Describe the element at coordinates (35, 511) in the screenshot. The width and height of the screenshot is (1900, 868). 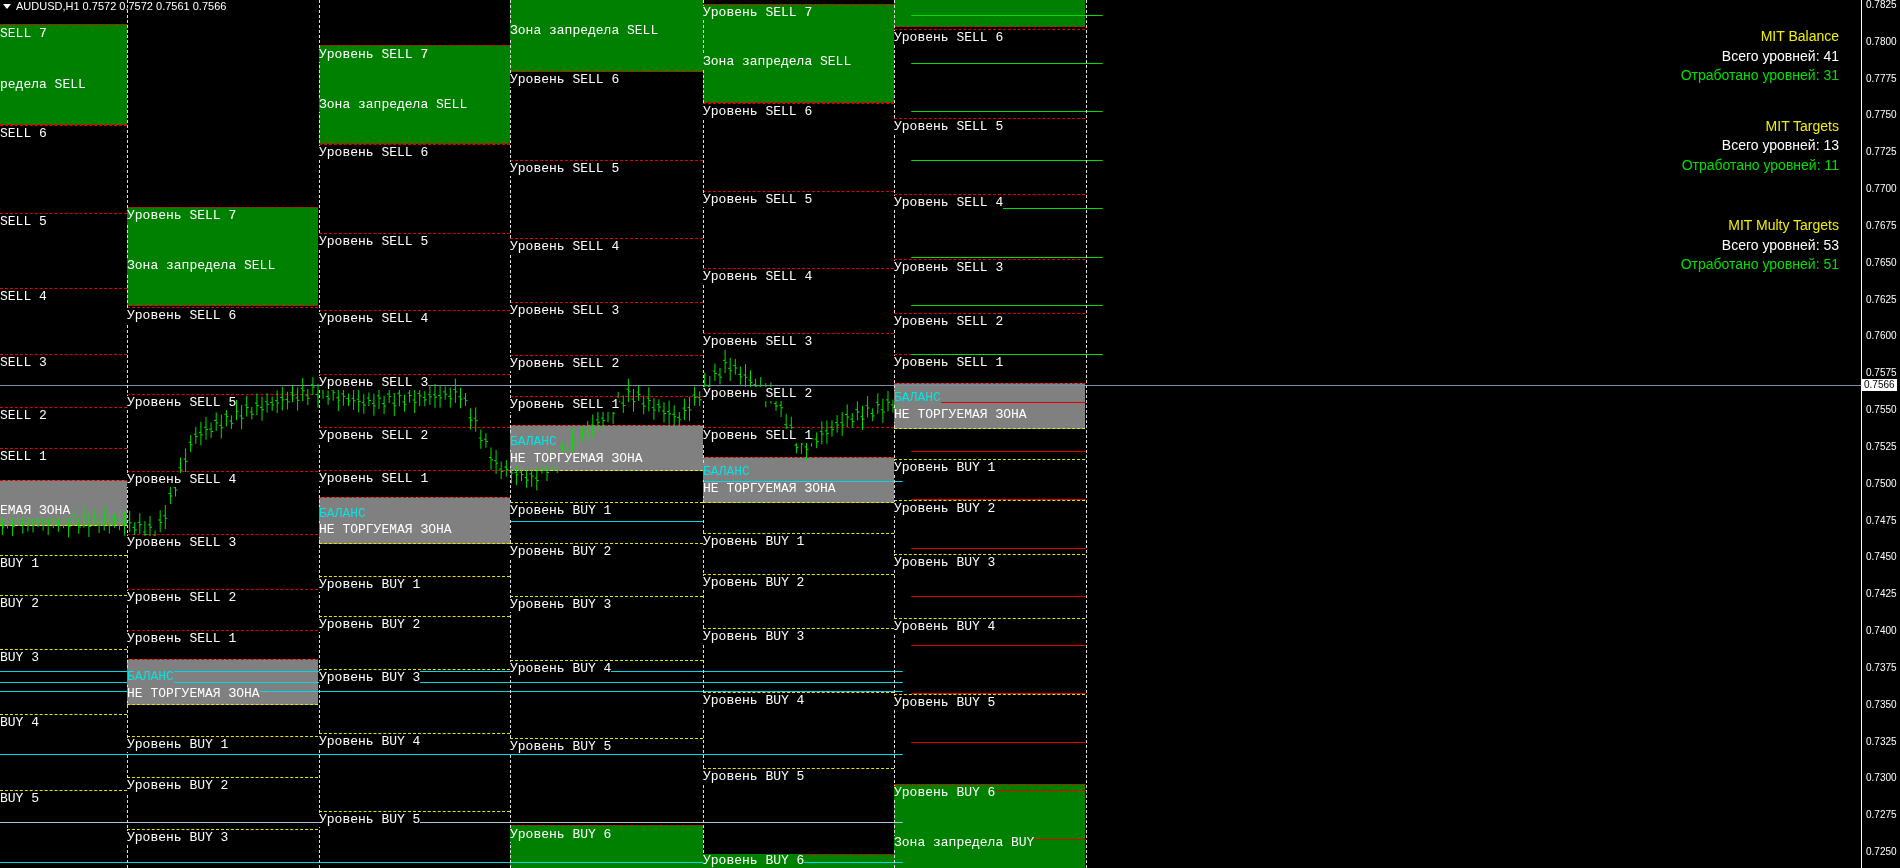
I see `zone-label: ЕМАЯ ЗОНА` at that location.